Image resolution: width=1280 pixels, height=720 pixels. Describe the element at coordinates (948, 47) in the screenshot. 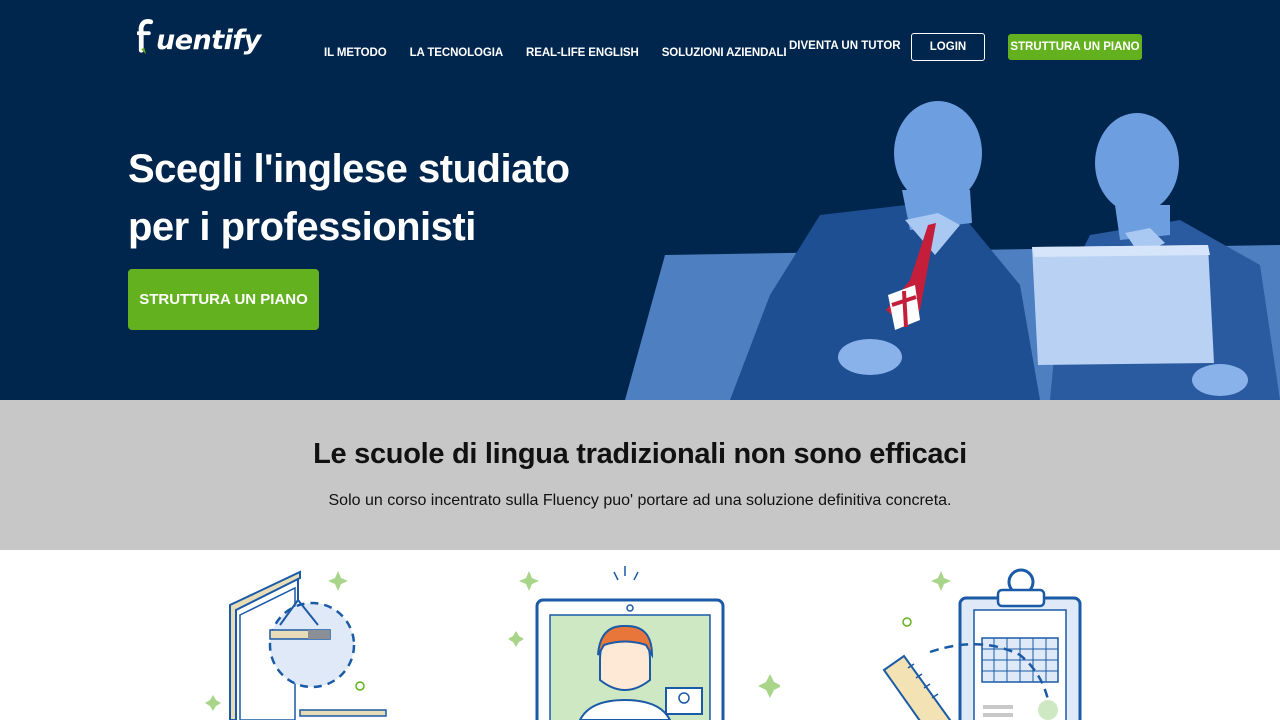

I see `login-button: LOGIN` at that location.